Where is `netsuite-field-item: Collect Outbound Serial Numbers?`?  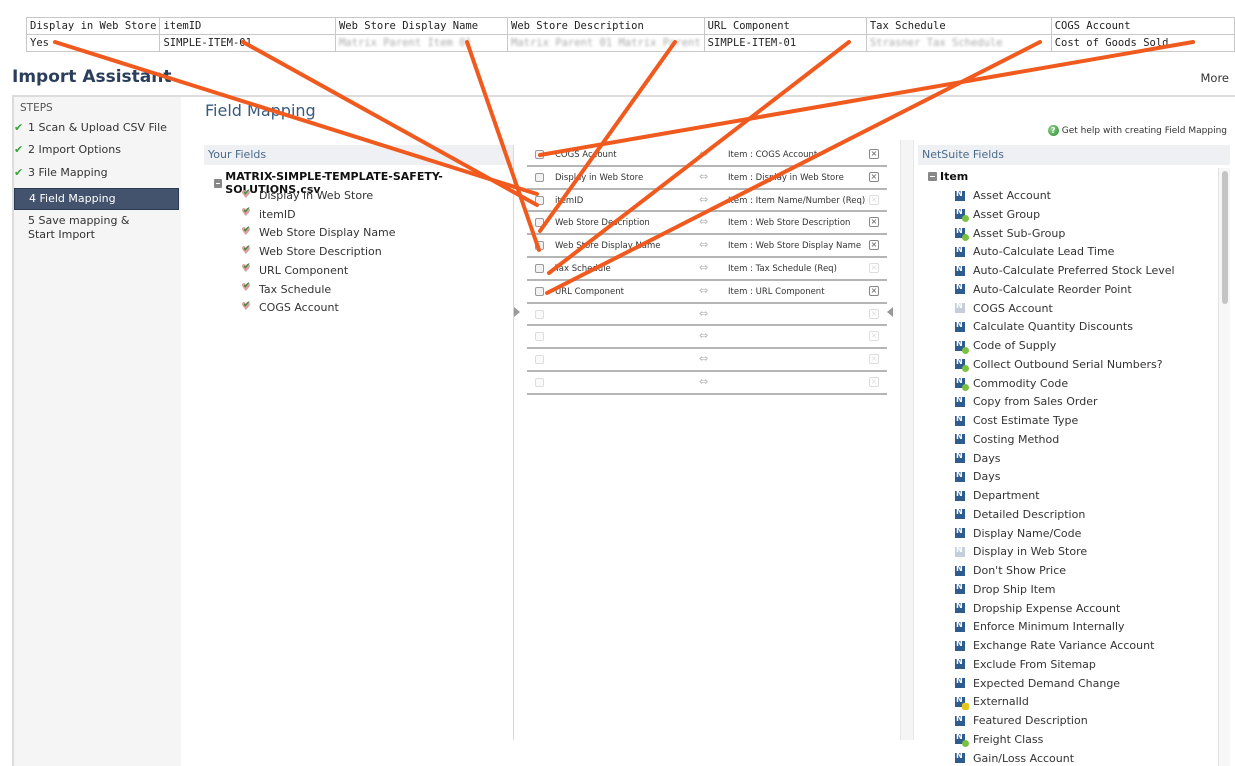 netsuite-field-item: Collect Outbound Serial Numbers? is located at coordinates (1059, 365).